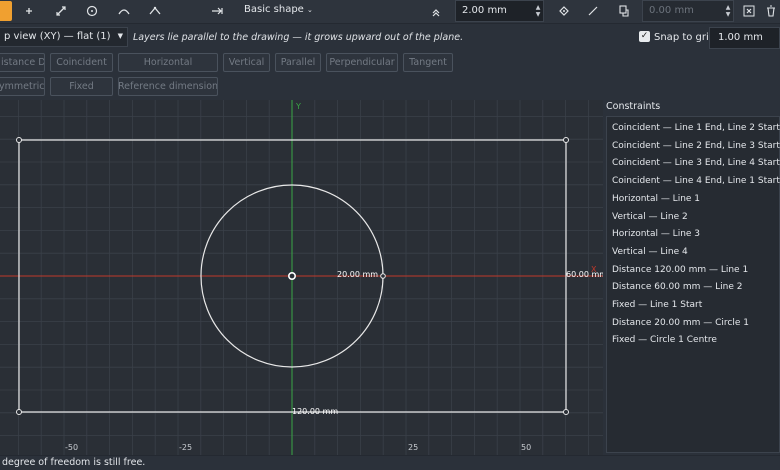  Describe the element at coordinates (696, 128) in the screenshot. I see `constraint-list-item: Coincident — Line 1 End, Line 2 Start` at that location.